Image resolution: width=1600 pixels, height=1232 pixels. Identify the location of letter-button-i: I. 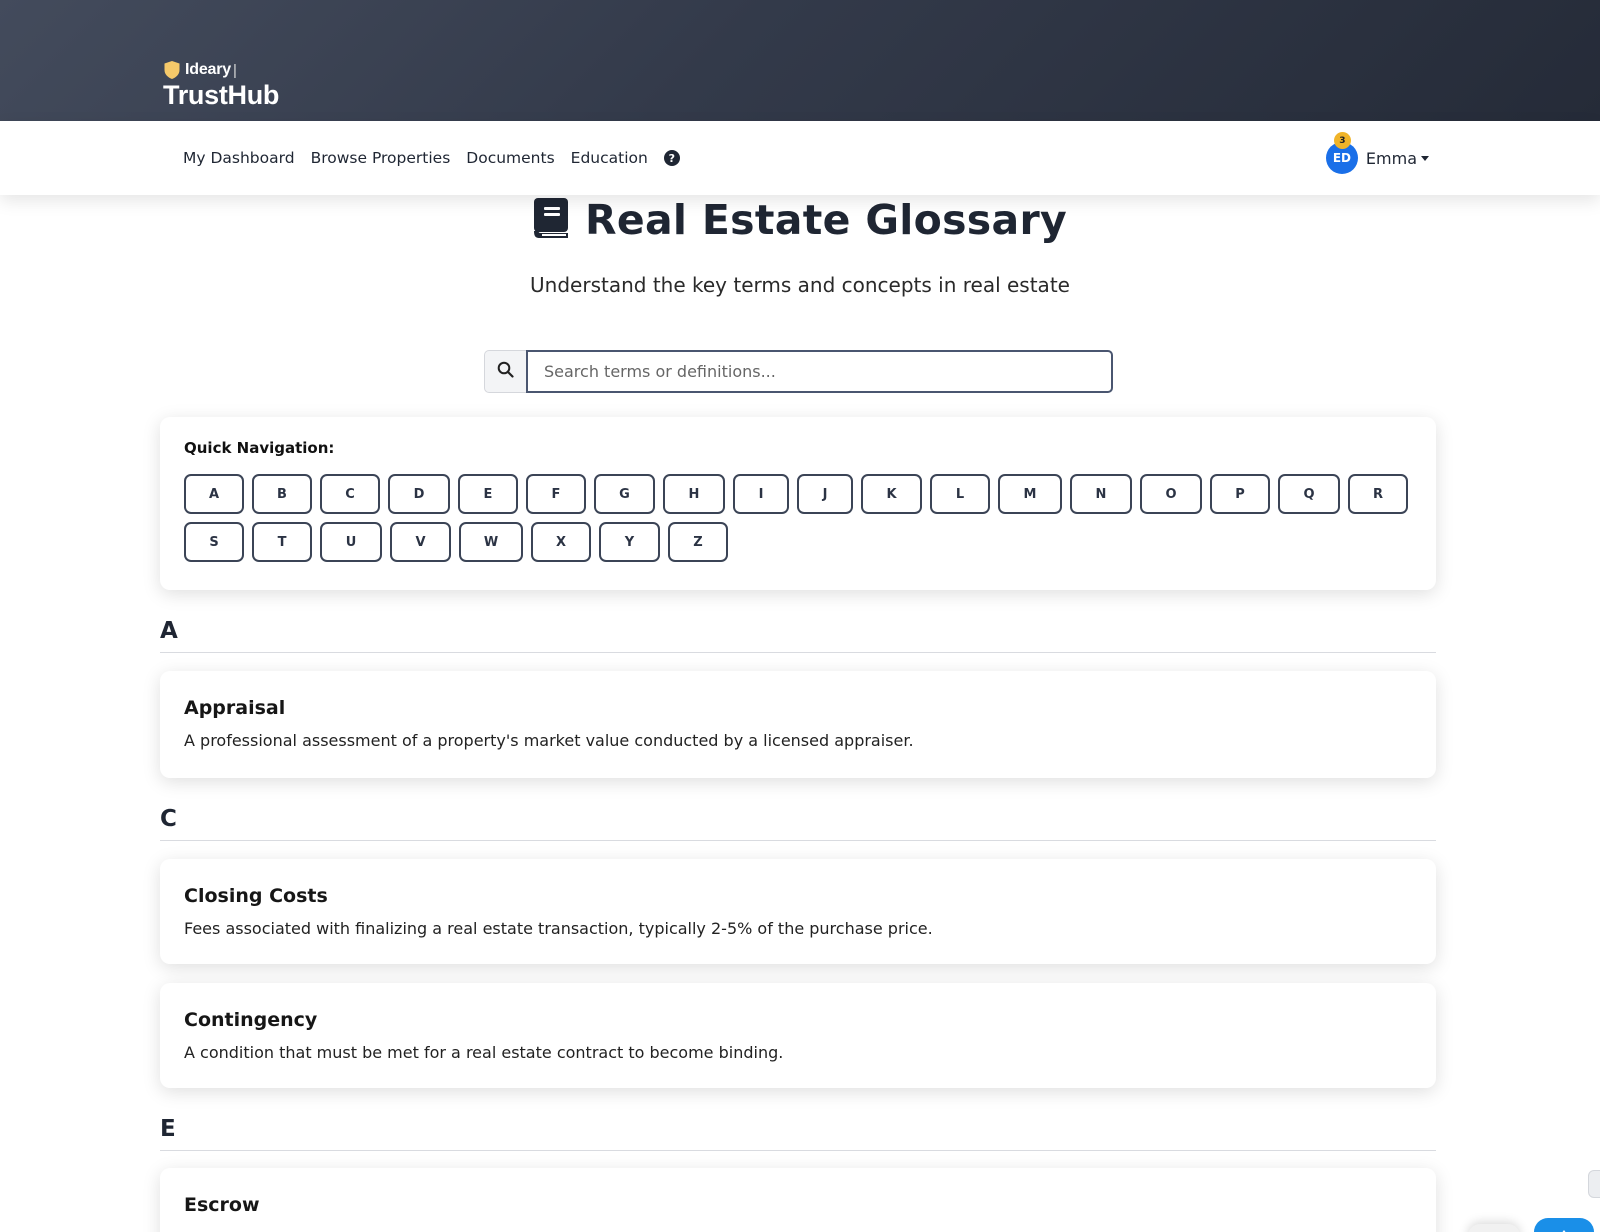
(761, 494).